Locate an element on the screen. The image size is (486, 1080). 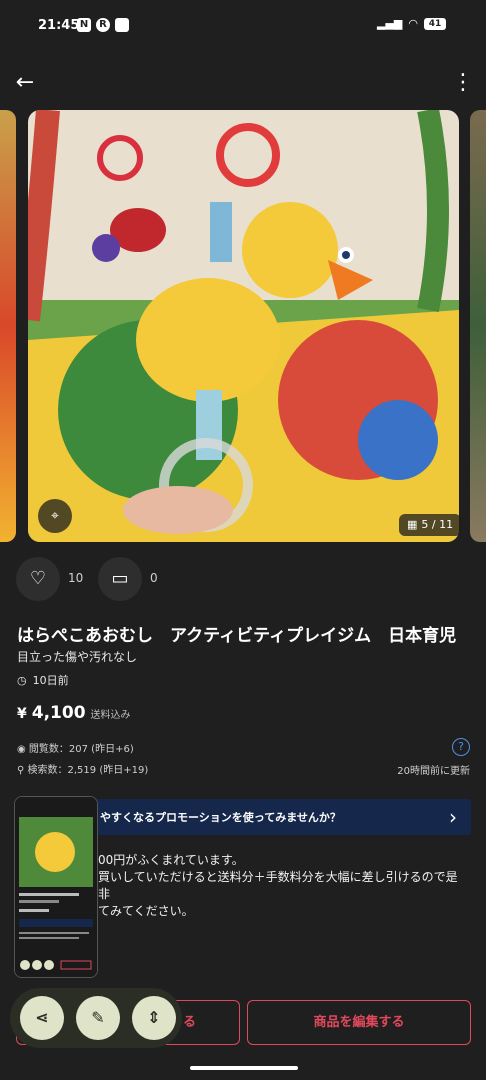
wifi-icon: ◠ is located at coordinates (413, 23).